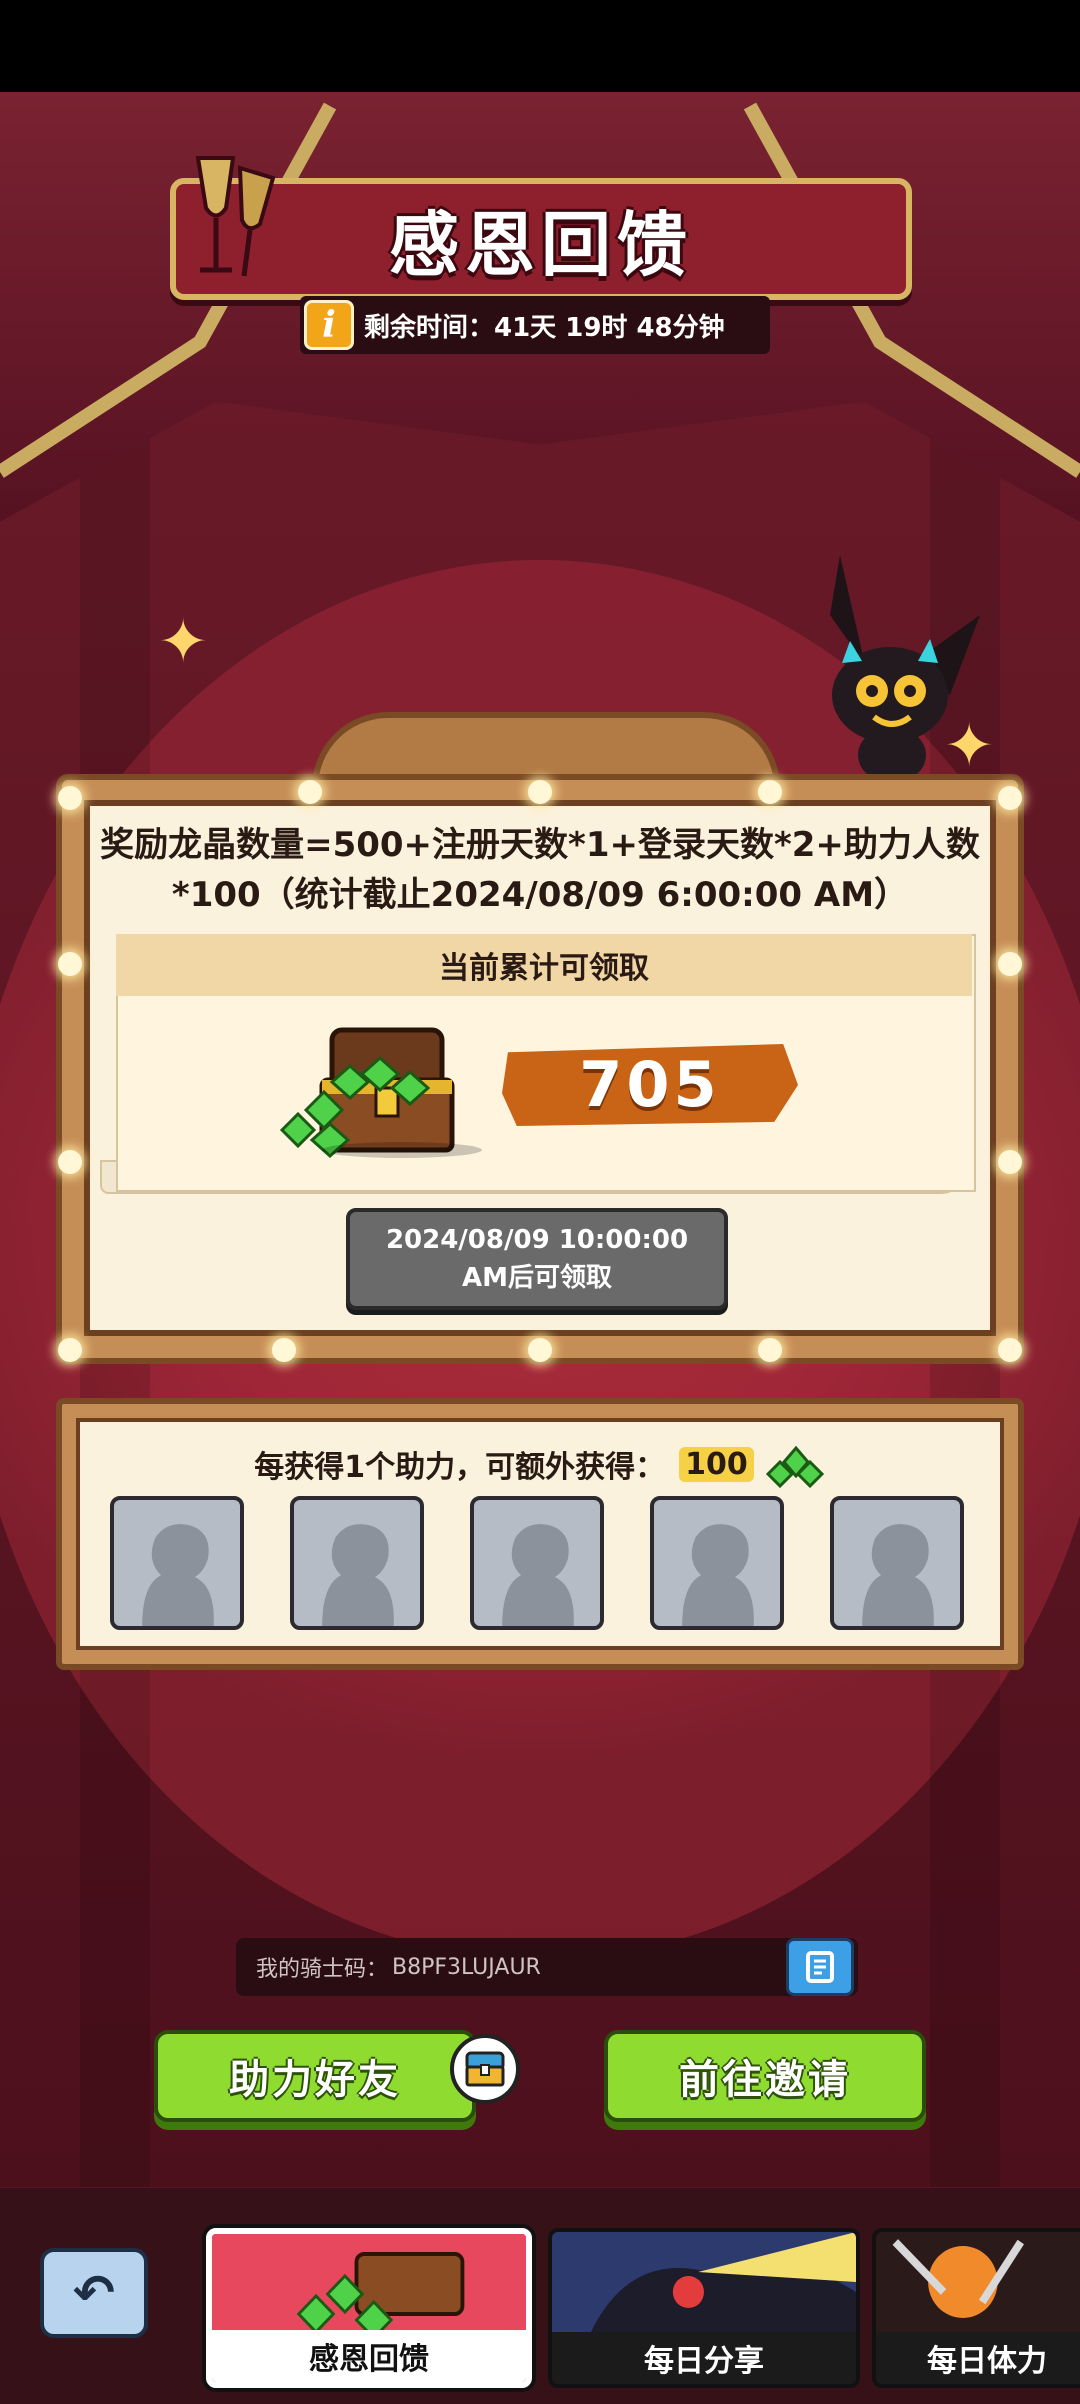 This screenshot has height=2404, width=1080. What do you see at coordinates (315, 2076) in the screenshot?
I see `help-friend-button: 助力好友` at bounding box center [315, 2076].